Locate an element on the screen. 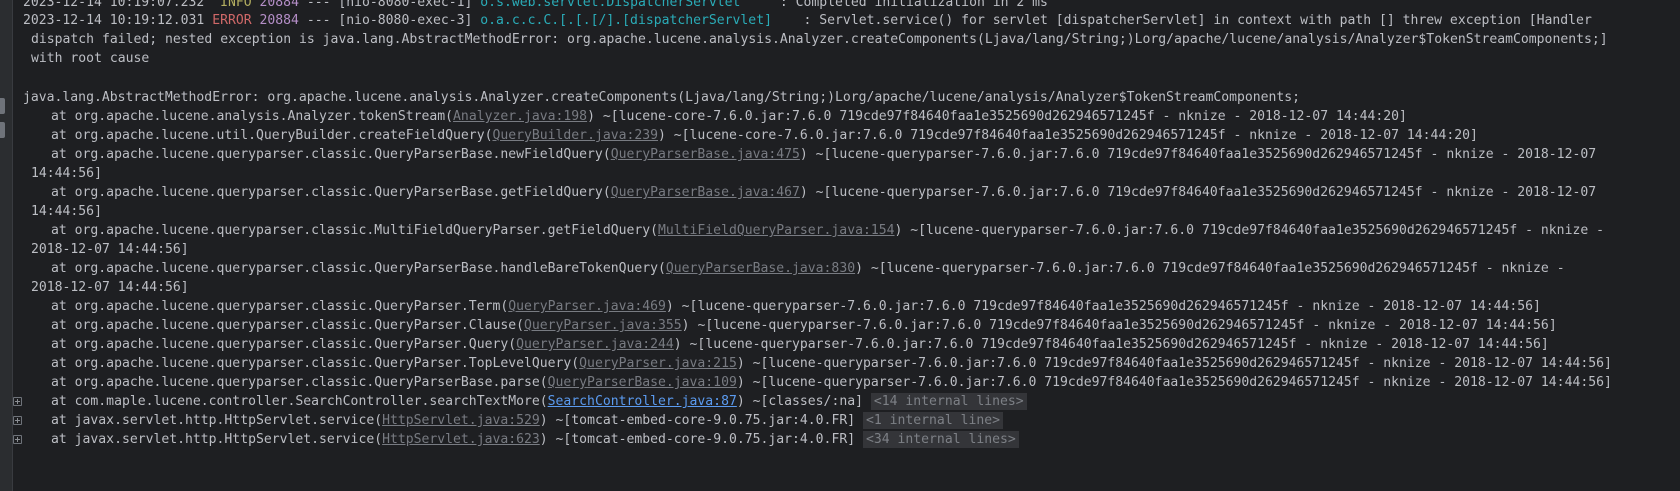 This screenshot has height=491, width=1680. rail-scroll-icon is located at coordinates (2, 106).